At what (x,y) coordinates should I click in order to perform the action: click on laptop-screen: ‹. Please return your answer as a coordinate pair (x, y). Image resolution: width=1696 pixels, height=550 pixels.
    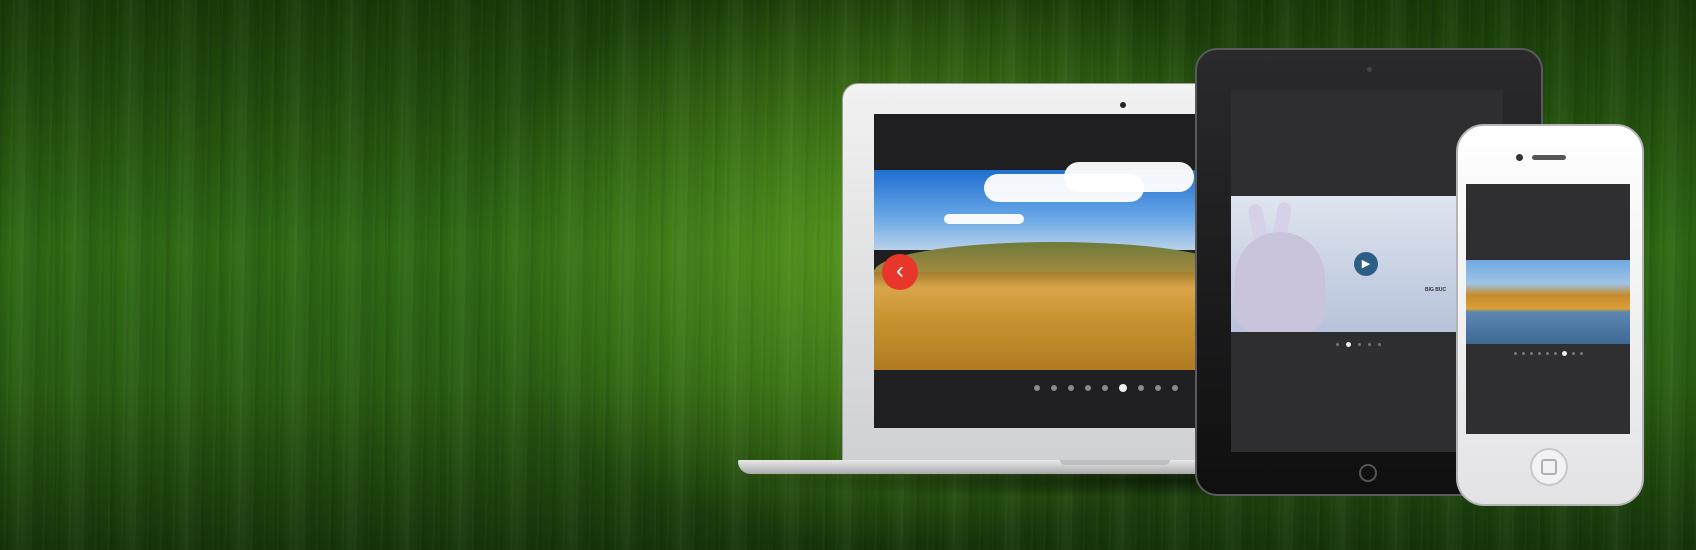
    Looking at the image, I should click on (1054, 271).